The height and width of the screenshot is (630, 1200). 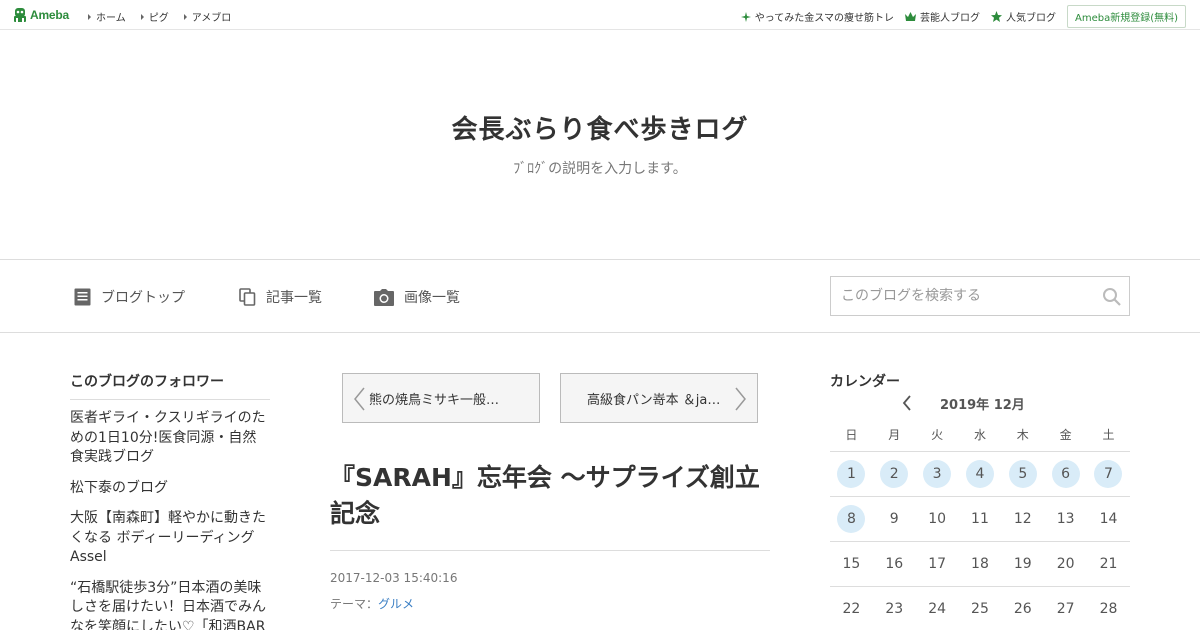 I want to click on calendar-day: 23, so click(x=894, y=609).